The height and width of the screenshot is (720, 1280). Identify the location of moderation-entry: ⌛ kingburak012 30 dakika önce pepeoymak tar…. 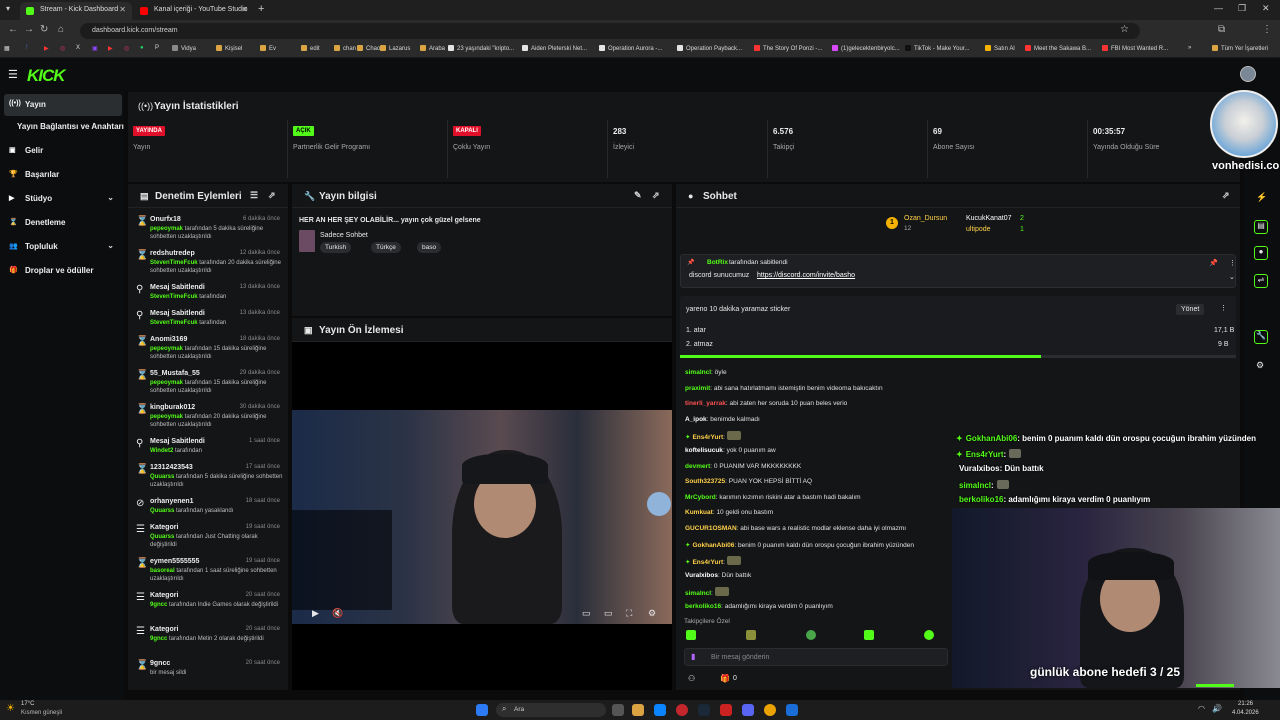
(208, 419).